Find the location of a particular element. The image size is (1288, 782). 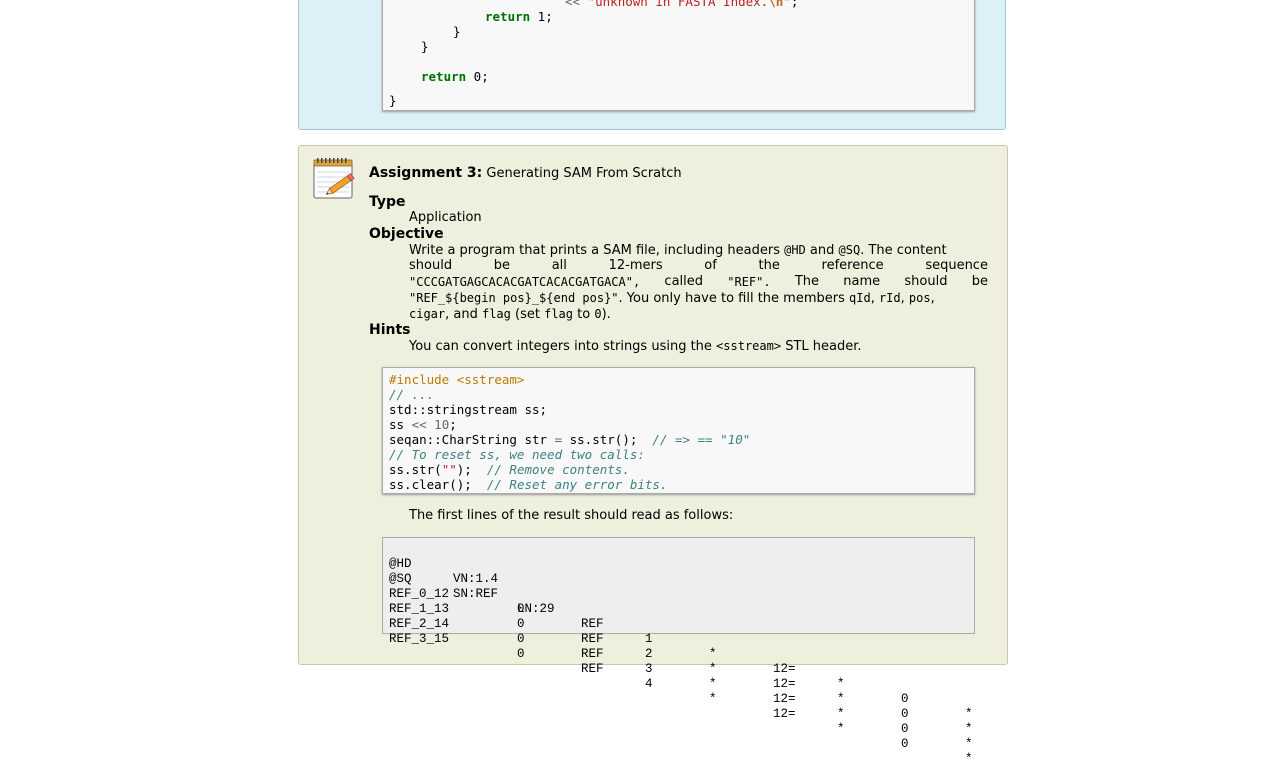

text-run: (set is located at coordinates (527, 314).